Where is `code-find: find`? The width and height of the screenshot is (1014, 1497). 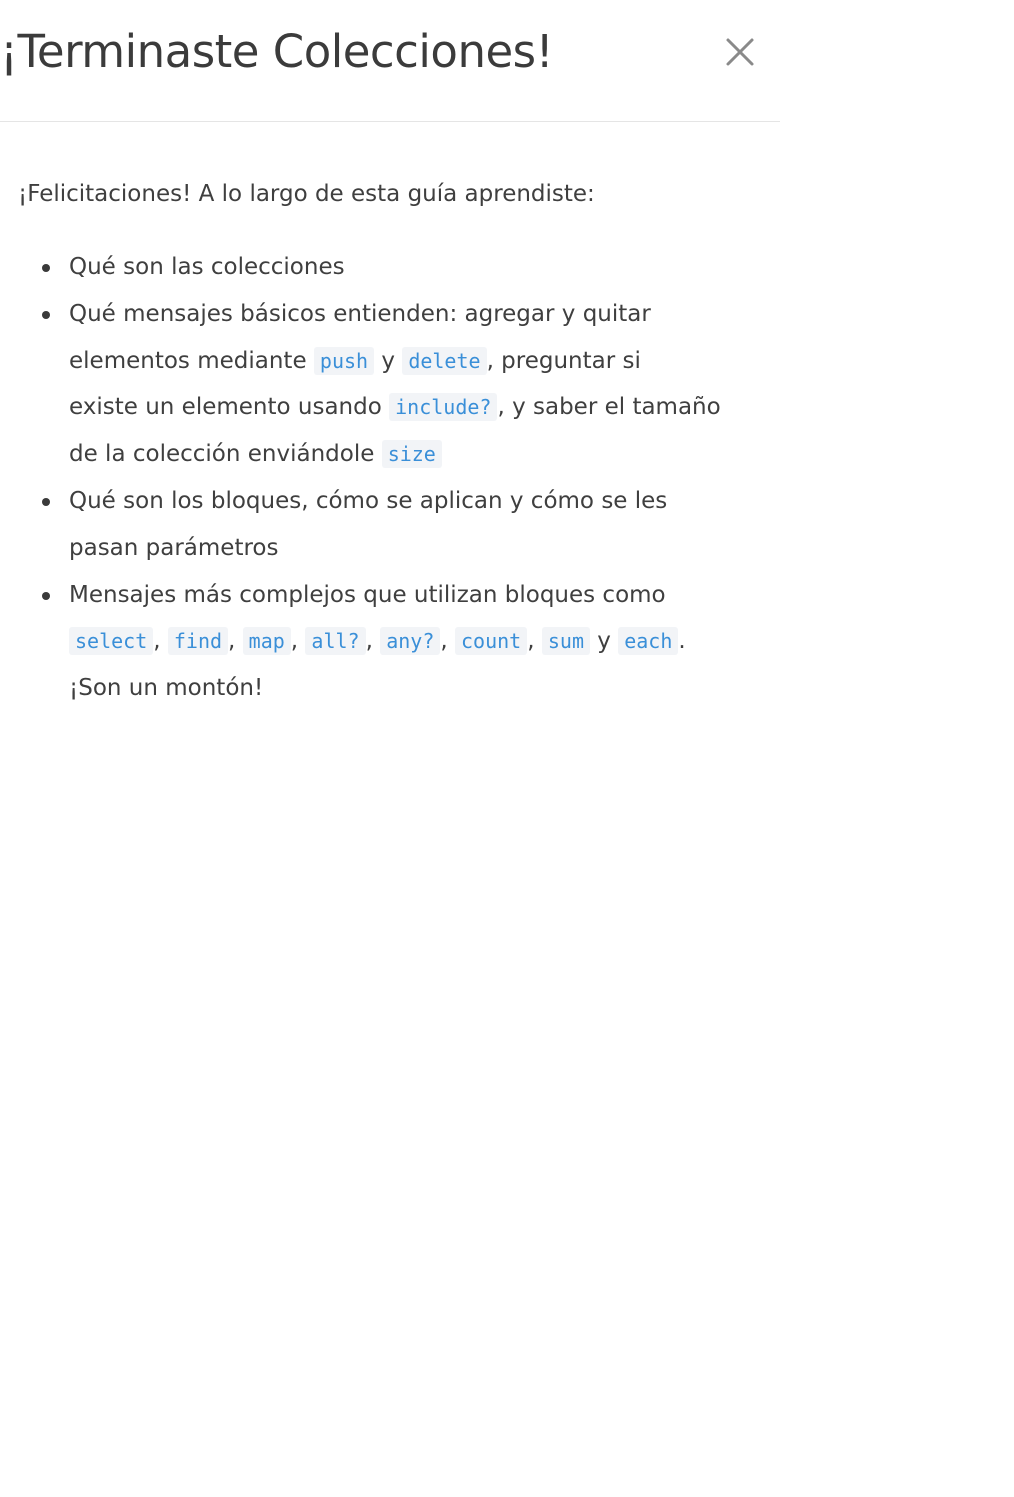 code-find: find is located at coordinates (198, 641).